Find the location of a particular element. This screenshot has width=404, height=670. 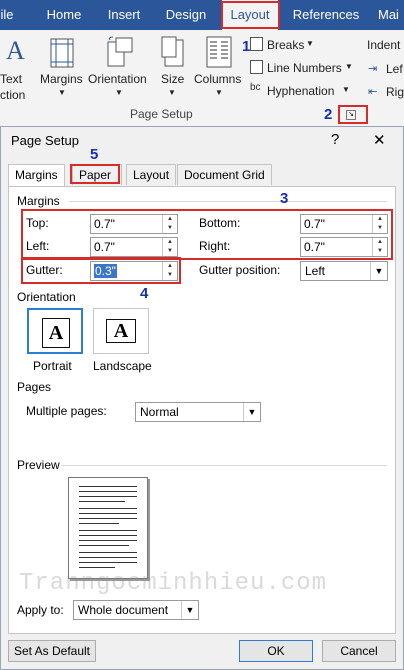

hyphenation-dropdown-icon: ▼ is located at coordinates (346, 89).